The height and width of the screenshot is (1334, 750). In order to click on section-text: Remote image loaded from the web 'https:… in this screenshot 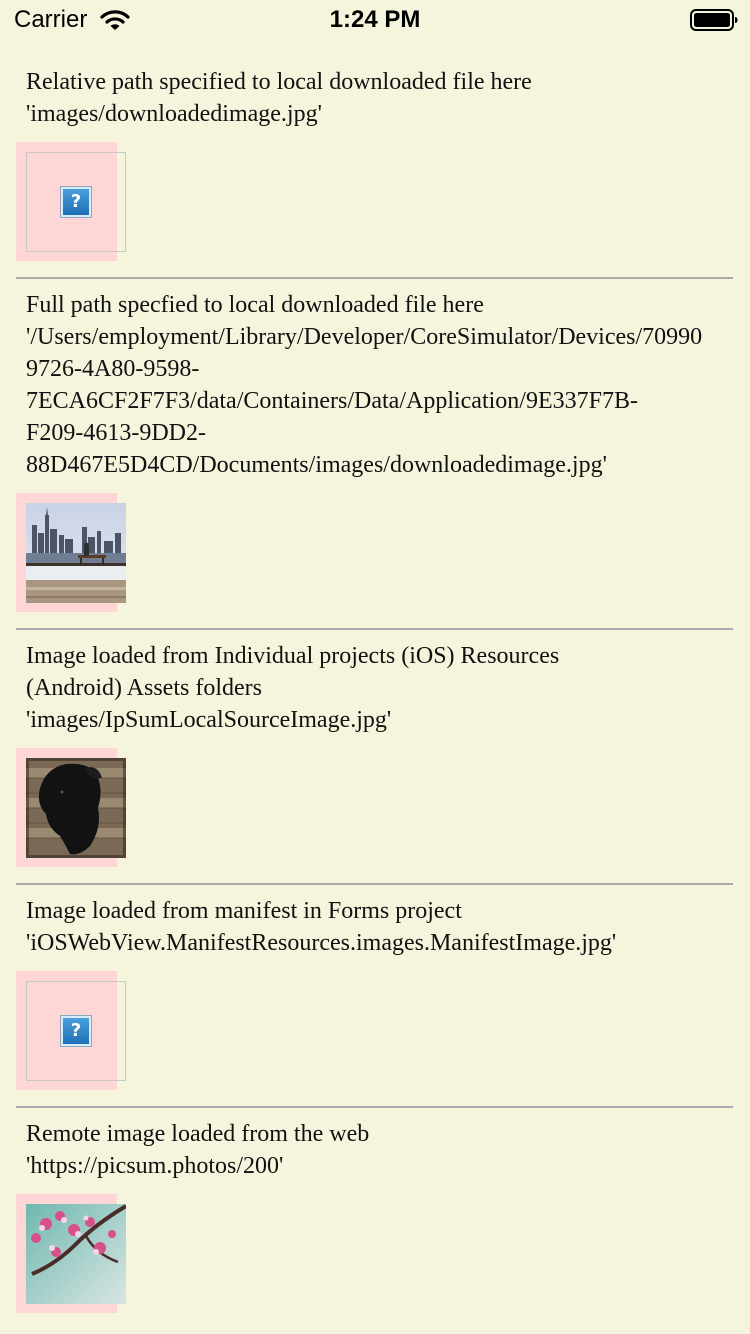, I will do `click(375, 1145)`.